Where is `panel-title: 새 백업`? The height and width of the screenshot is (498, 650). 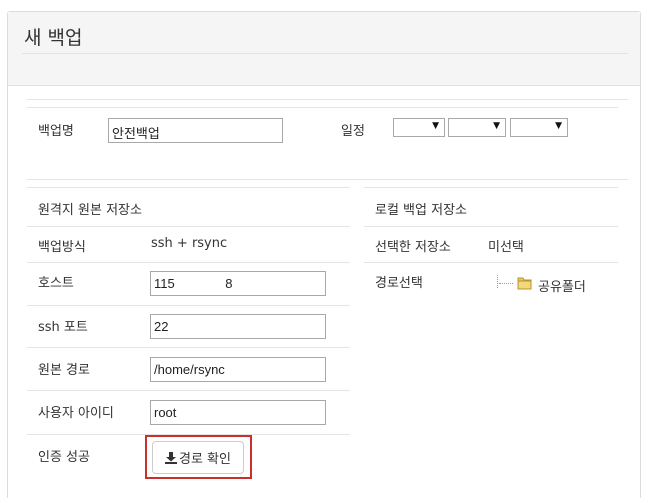
panel-title: 새 백업 is located at coordinates (53, 38).